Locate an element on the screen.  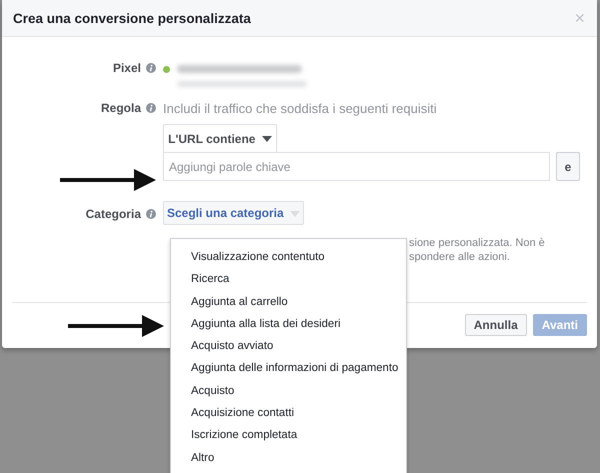
menu-item: Aggiunta al carrello is located at coordinates (288, 301).